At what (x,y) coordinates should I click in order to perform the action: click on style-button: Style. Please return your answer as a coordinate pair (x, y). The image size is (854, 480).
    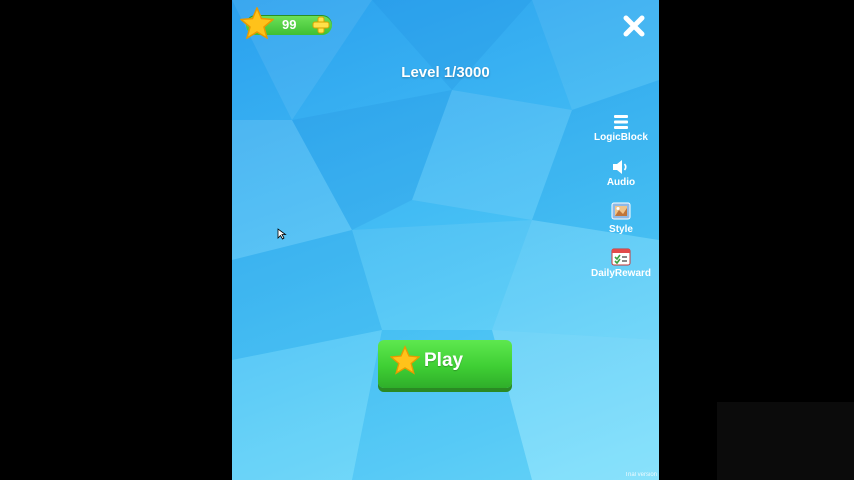
    Looking at the image, I should click on (621, 217).